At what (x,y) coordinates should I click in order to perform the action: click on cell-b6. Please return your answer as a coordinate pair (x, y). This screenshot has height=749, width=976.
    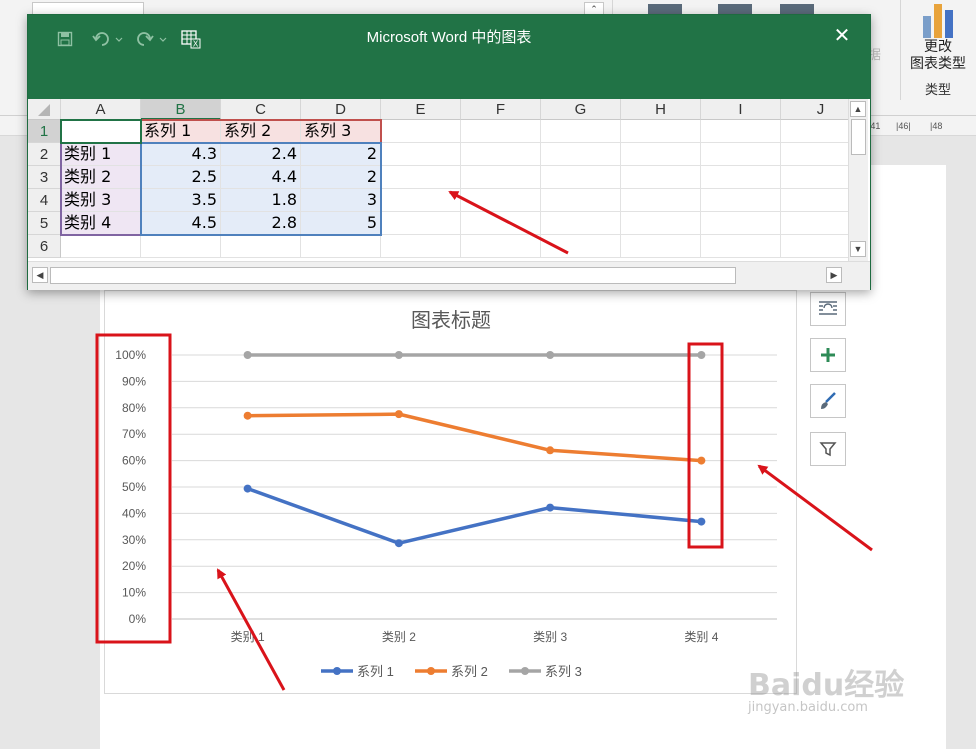
    Looking at the image, I should click on (181, 246).